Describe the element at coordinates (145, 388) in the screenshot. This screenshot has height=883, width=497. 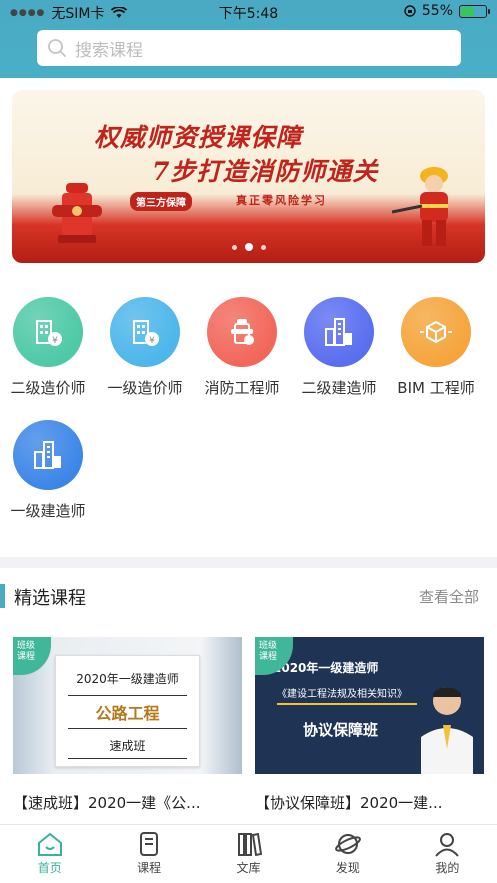
I see `category-label: 一级造价师` at that location.